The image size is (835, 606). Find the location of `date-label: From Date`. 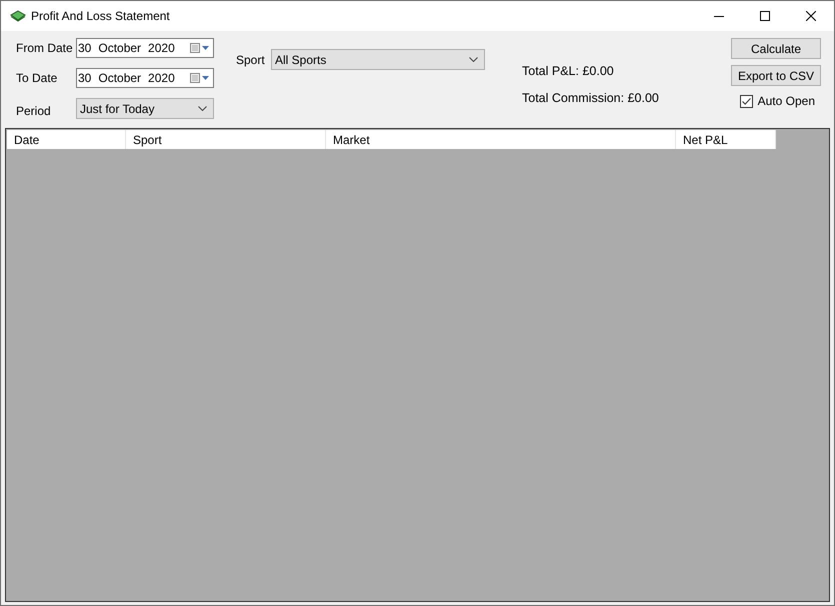

date-label: From Date is located at coordinates (45, 48).